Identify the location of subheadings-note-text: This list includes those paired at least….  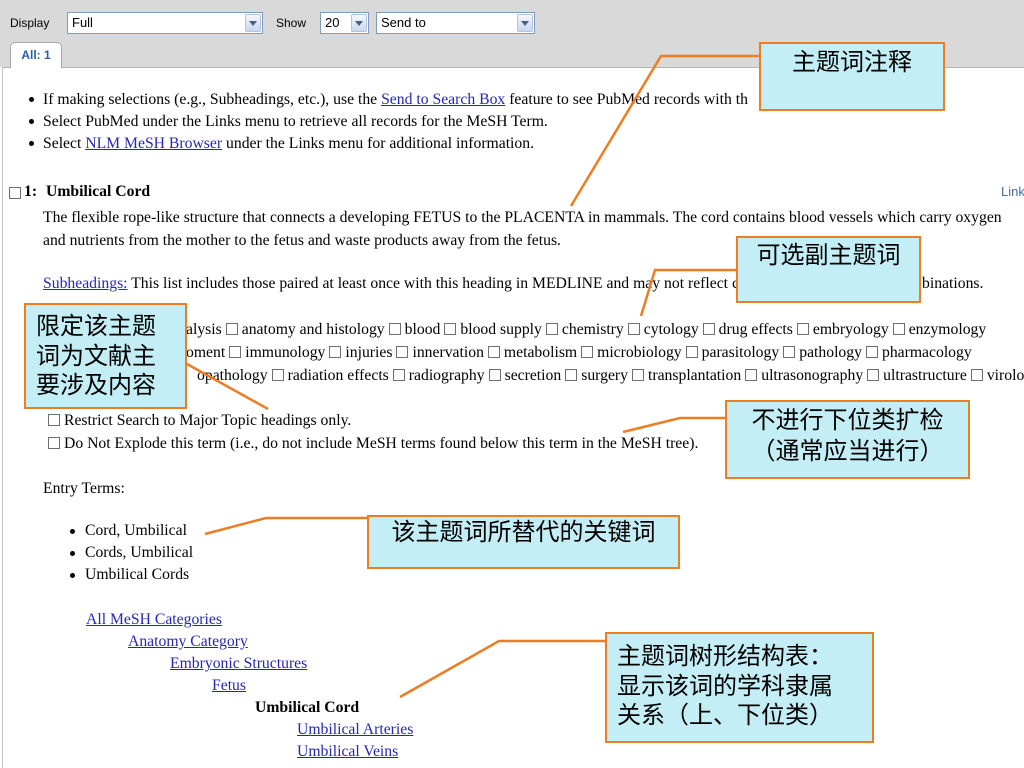
(433, 283).